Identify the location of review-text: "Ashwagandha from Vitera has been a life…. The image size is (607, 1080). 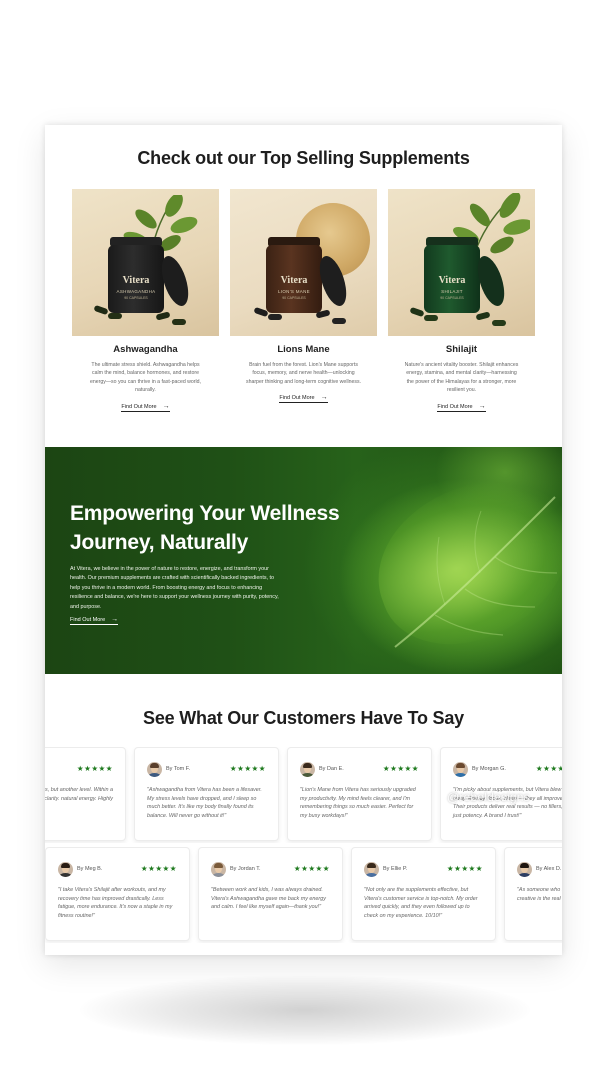
(204, 803).